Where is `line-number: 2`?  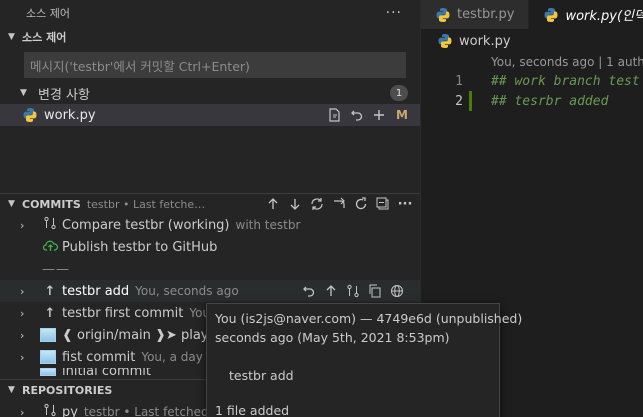 line-number: 2 is located at coordinates (459, 101).